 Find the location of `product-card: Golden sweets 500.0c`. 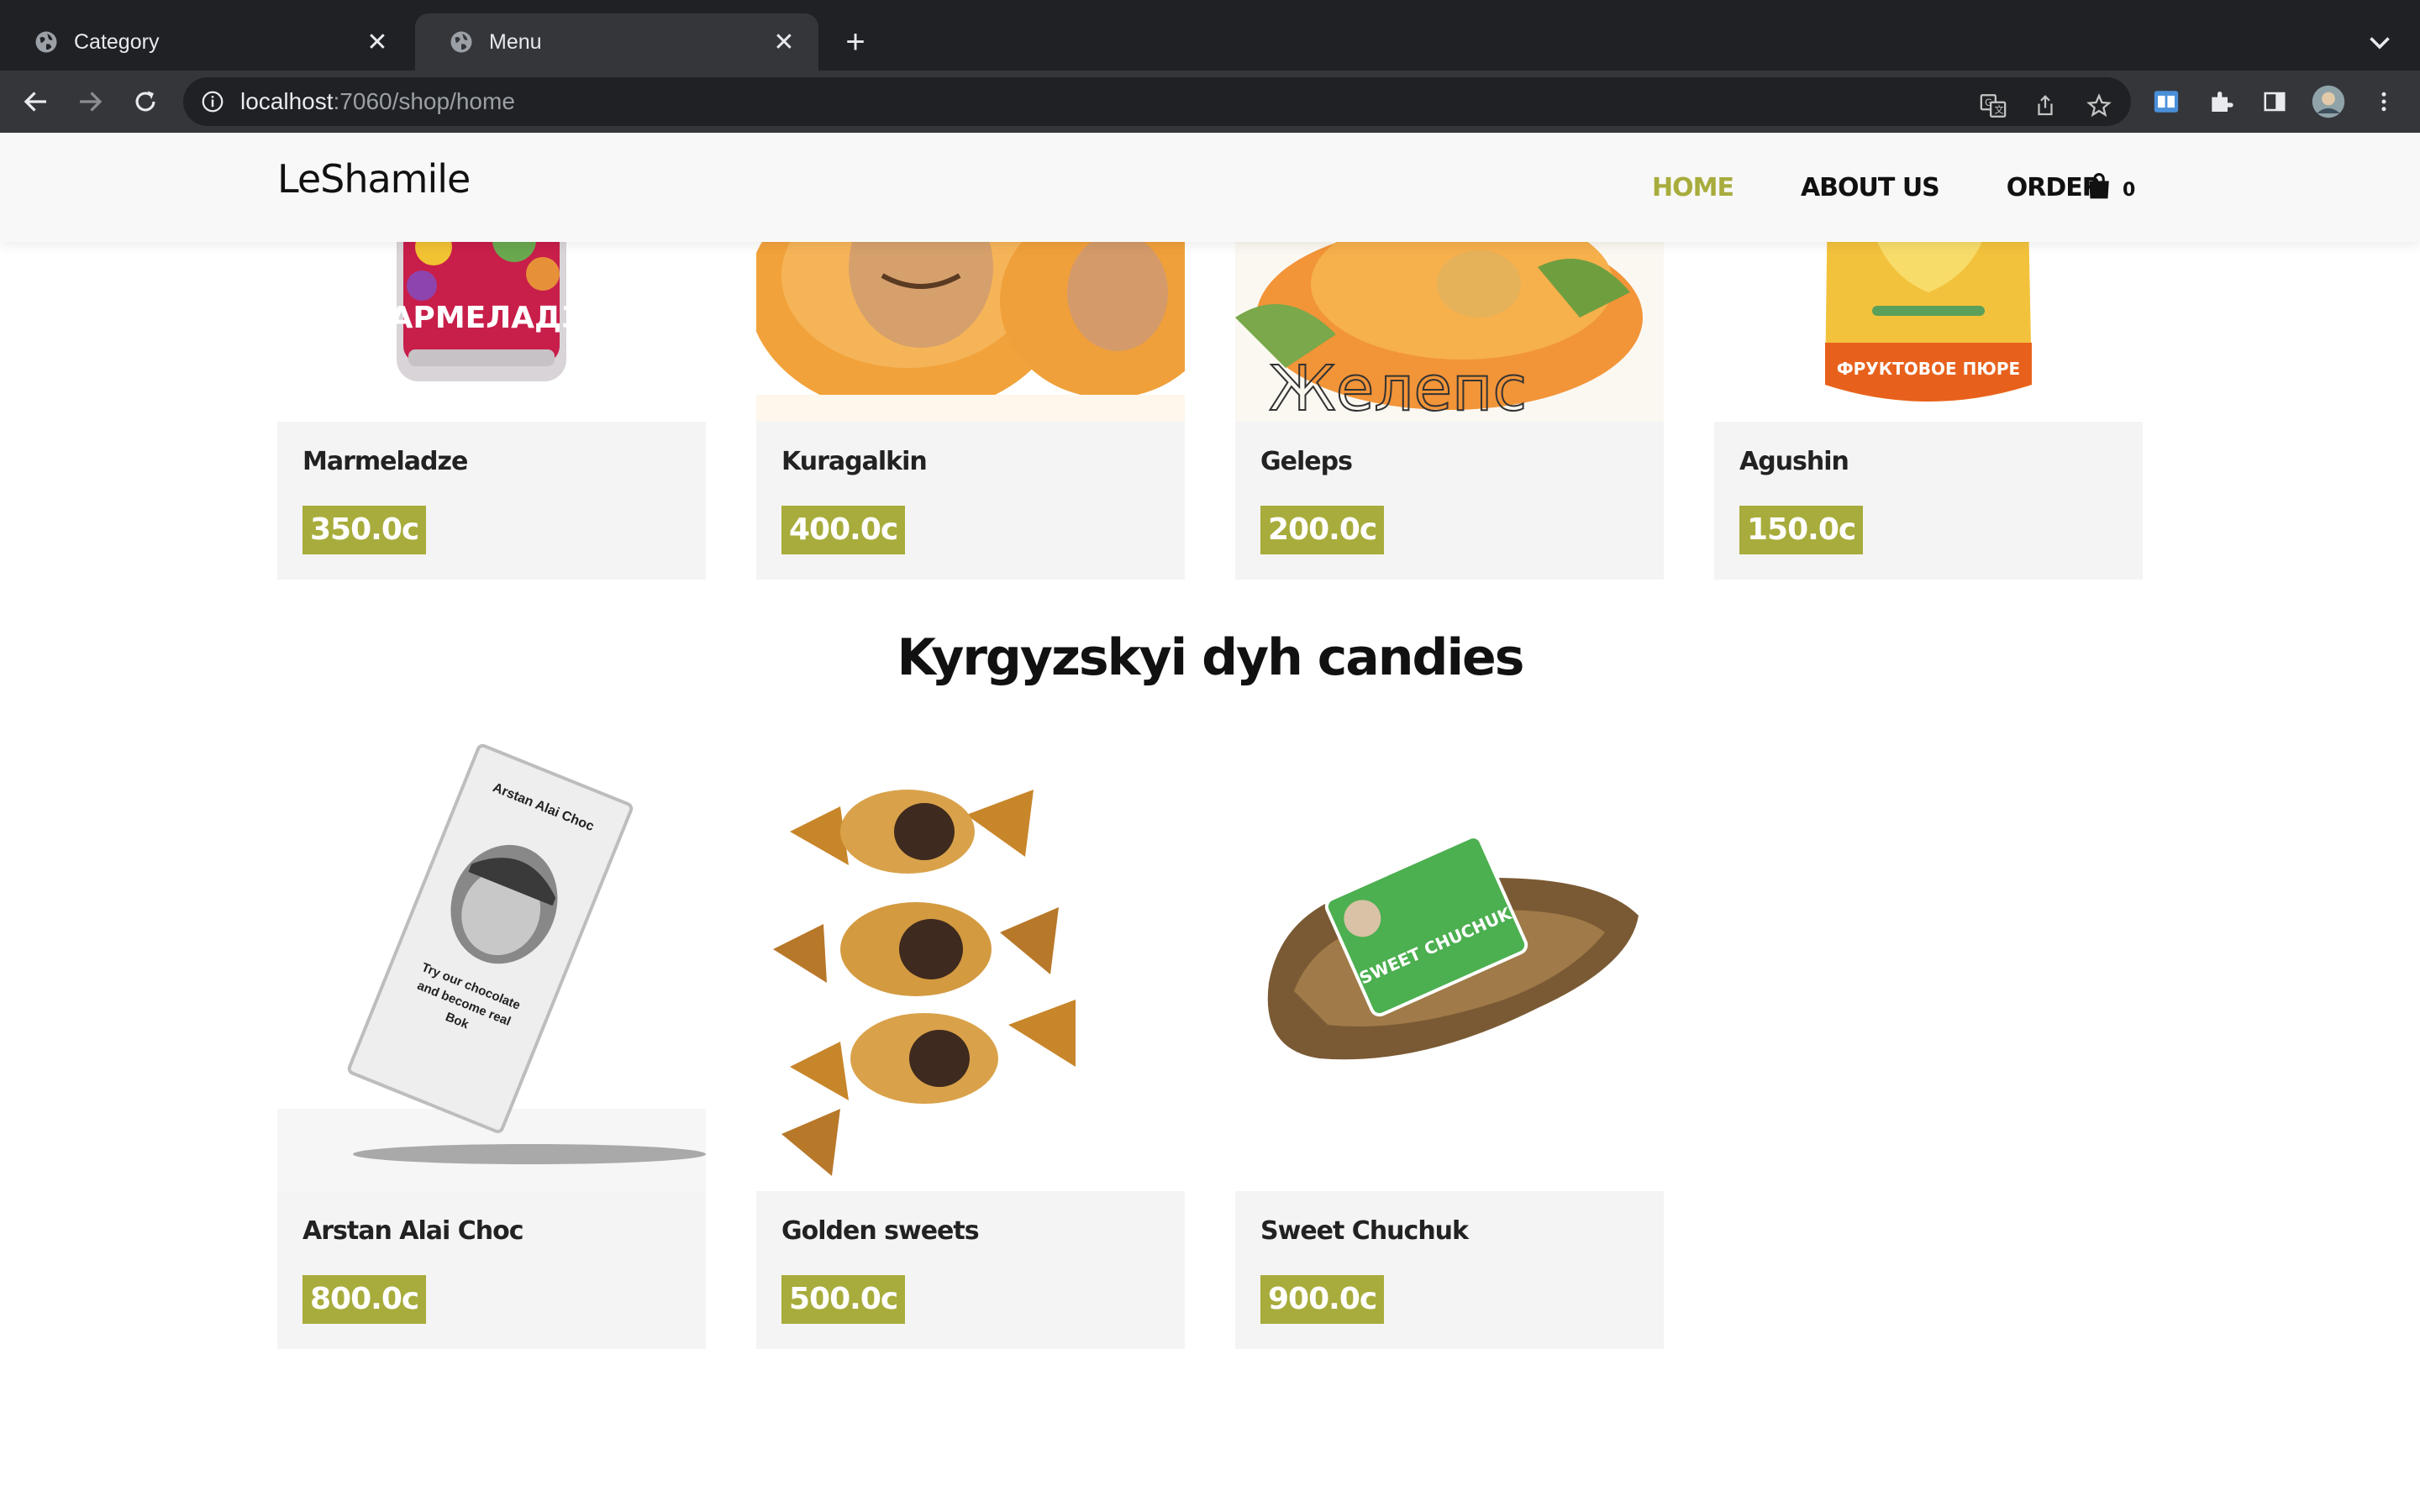

product-card: Golden sweets 500.0c is located at coordinates (970, 1044).